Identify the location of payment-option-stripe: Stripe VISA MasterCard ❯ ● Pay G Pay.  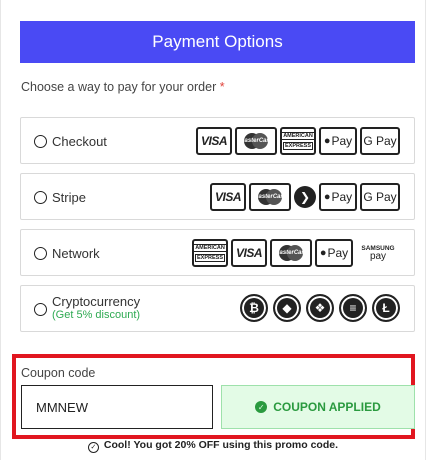
(217, 196).